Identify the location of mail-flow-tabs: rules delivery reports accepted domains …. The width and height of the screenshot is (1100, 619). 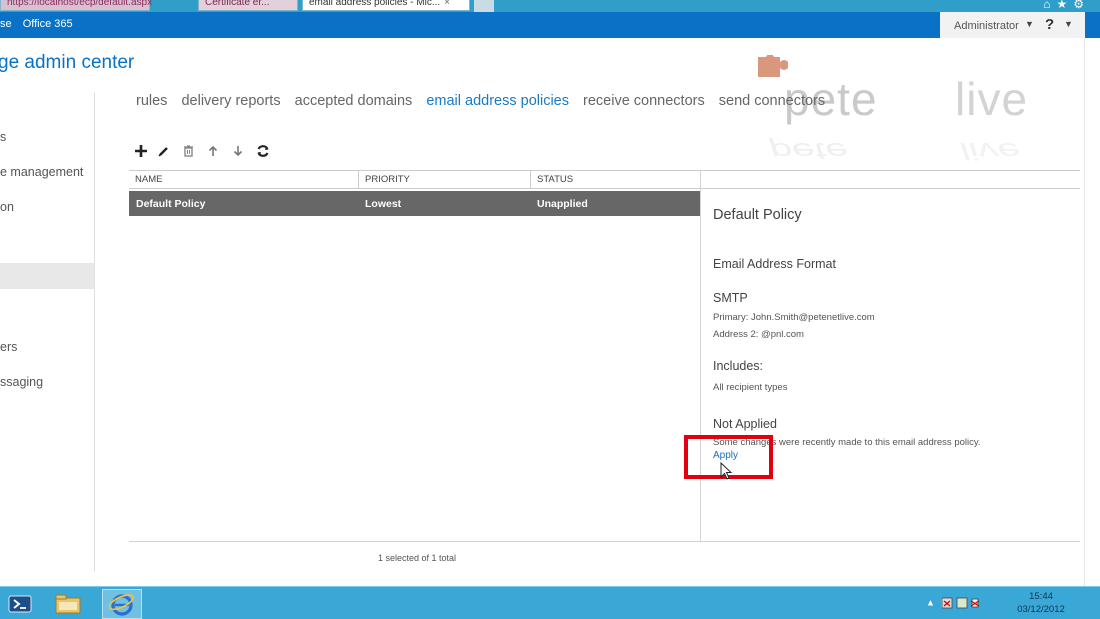
(485, 101).